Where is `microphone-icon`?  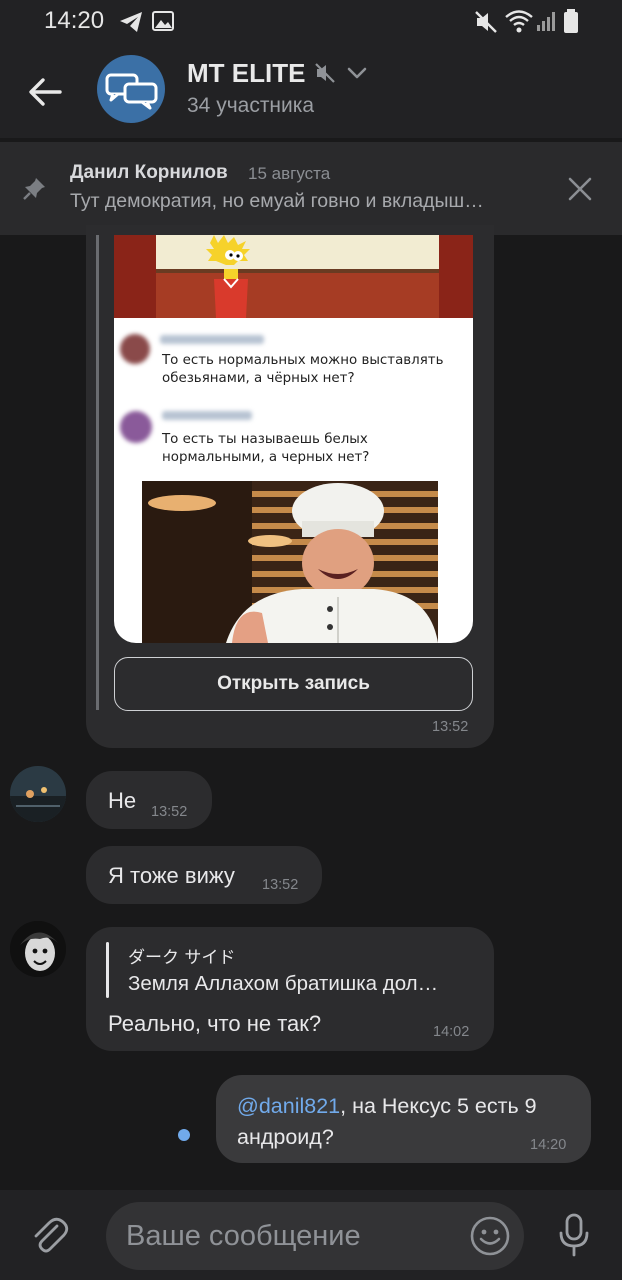 microphone-icon is located at coordinates (574, 1235).